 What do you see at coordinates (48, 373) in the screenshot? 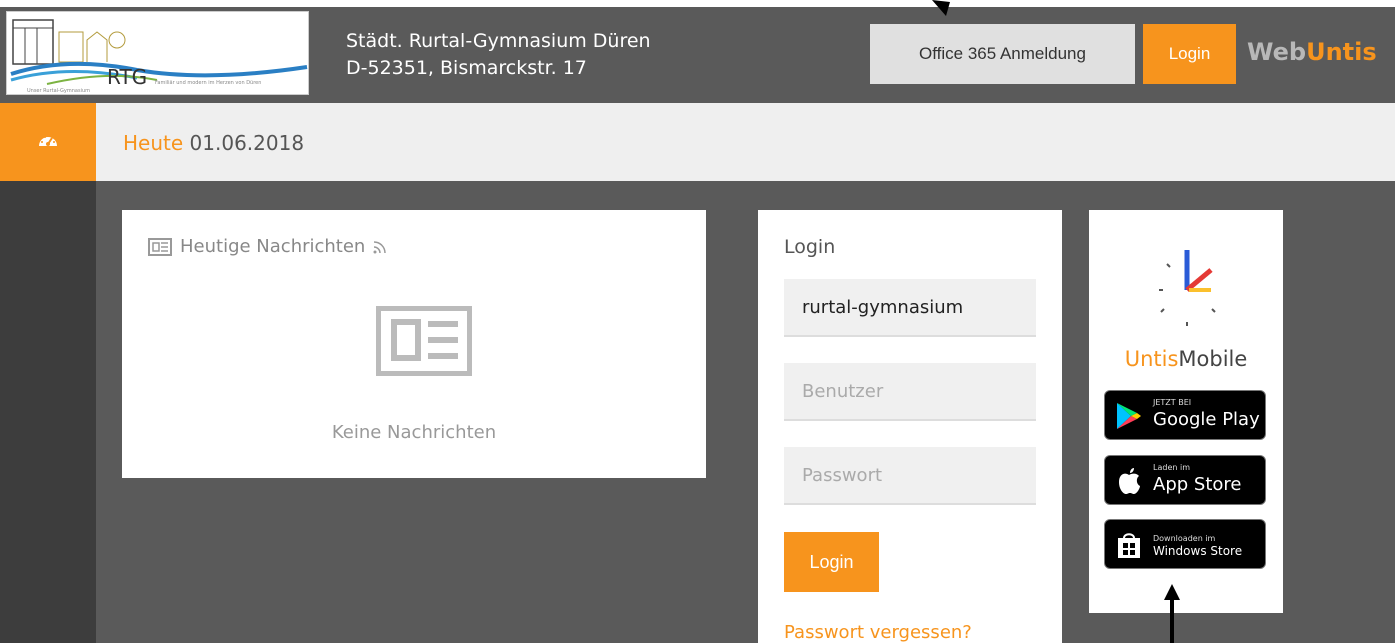
I see `sidebar` at bounding box center [48, 373].